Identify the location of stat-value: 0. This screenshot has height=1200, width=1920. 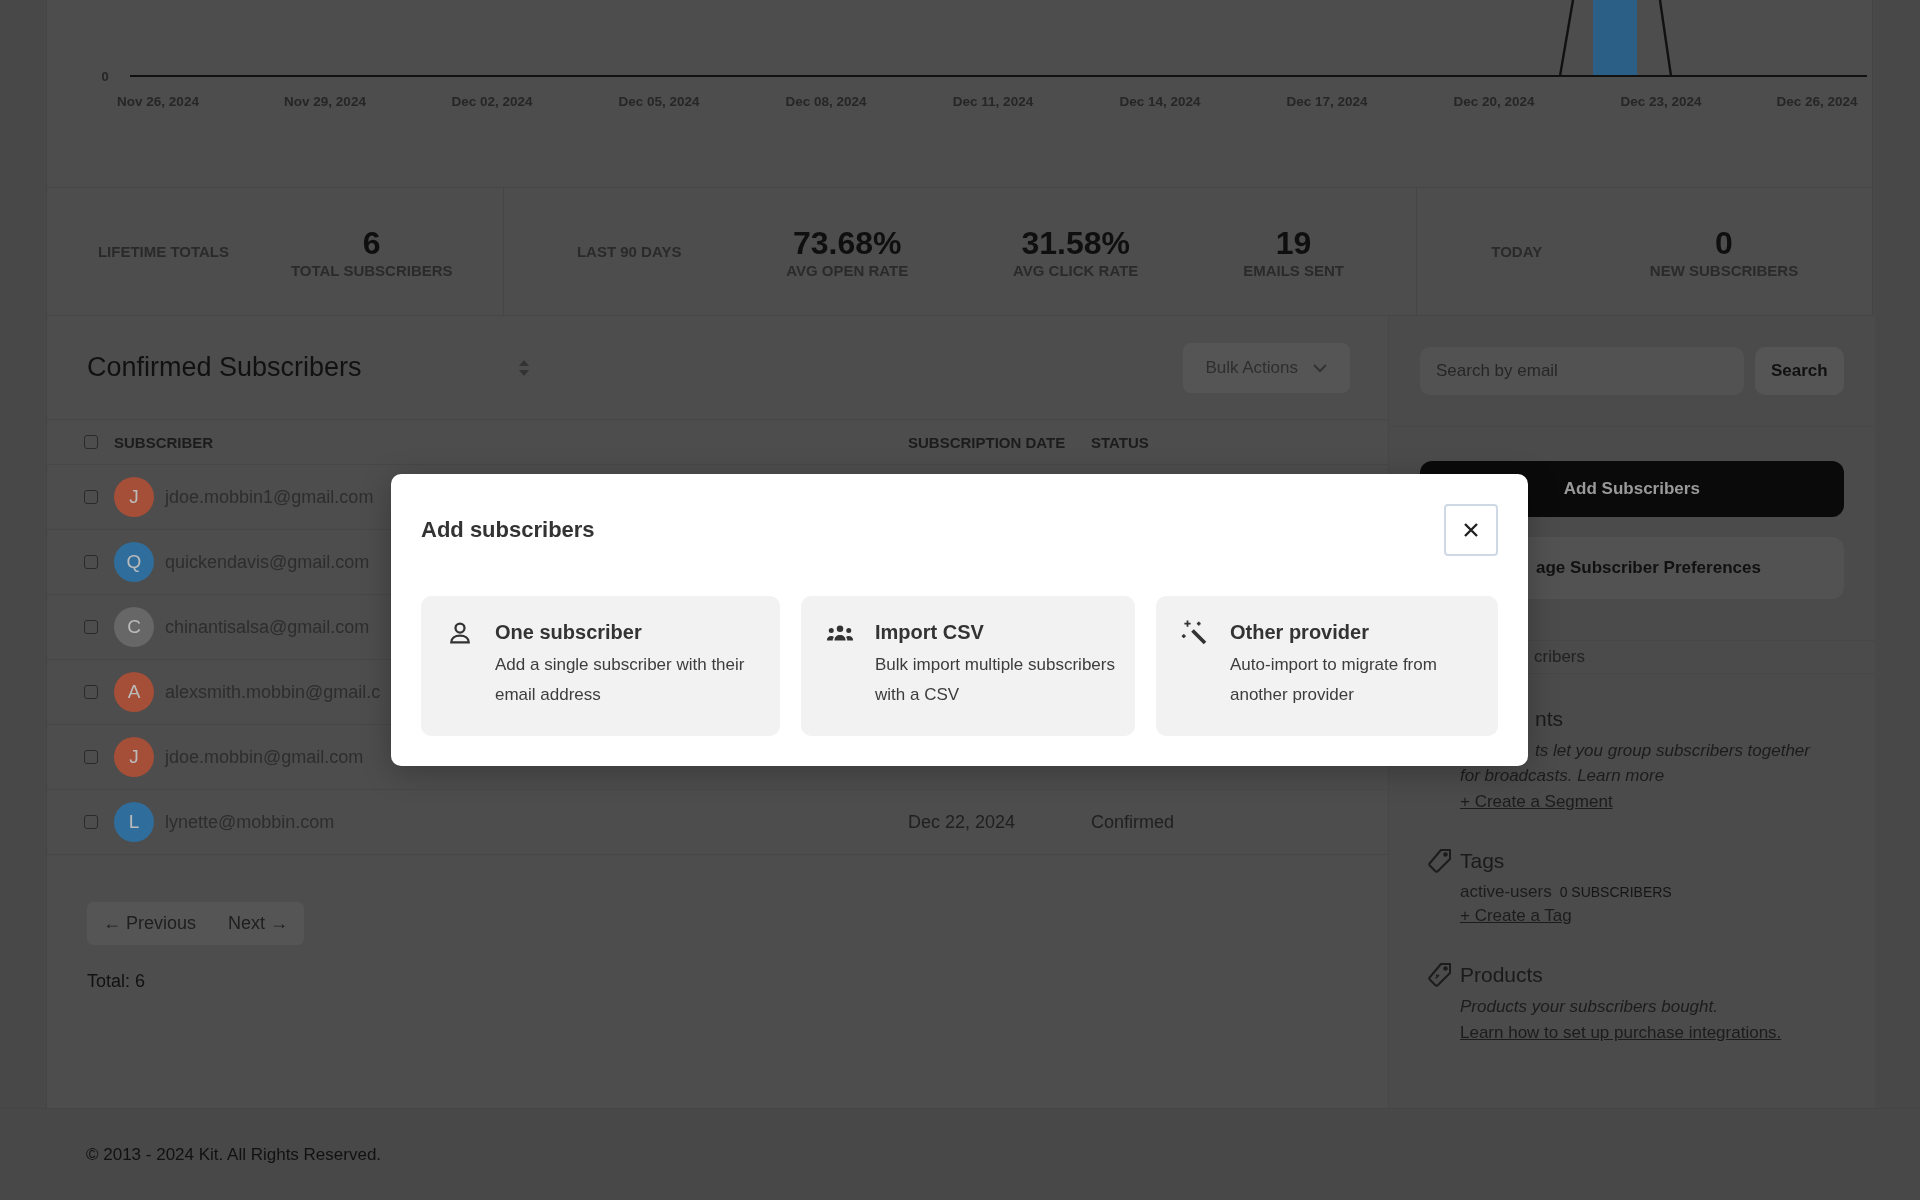
(1724, 243).